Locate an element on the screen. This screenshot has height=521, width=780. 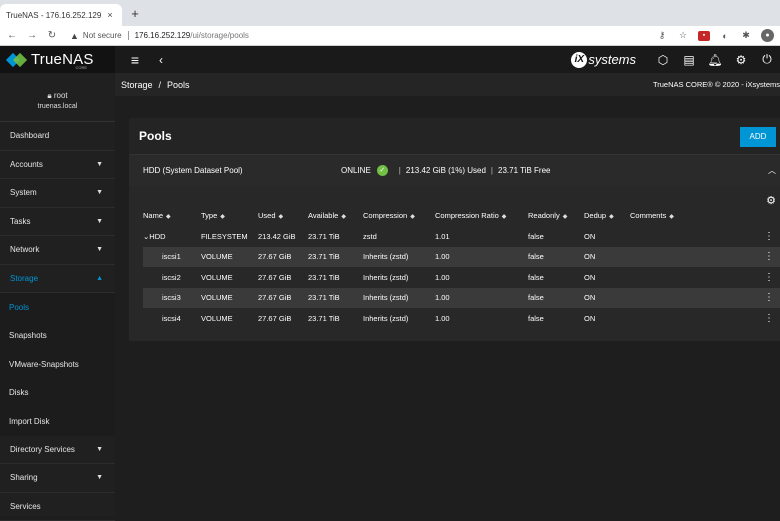
user-name: 🔒︎ root is located at coordinates (57, 96).